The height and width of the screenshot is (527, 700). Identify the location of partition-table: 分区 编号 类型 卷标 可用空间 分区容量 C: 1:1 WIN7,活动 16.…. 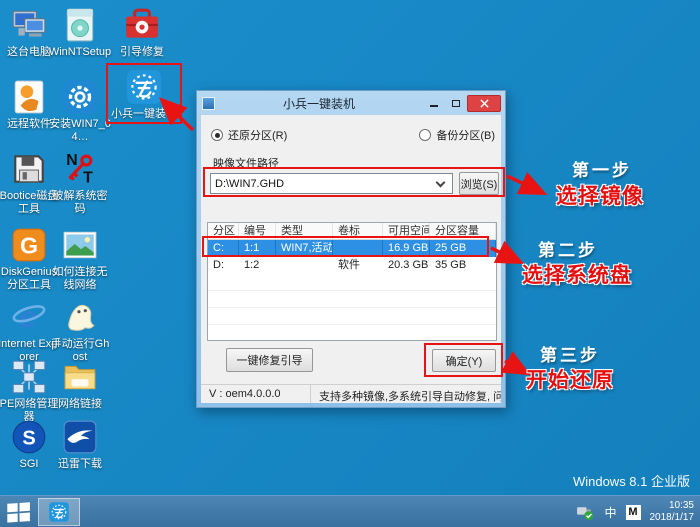
(352, 281).